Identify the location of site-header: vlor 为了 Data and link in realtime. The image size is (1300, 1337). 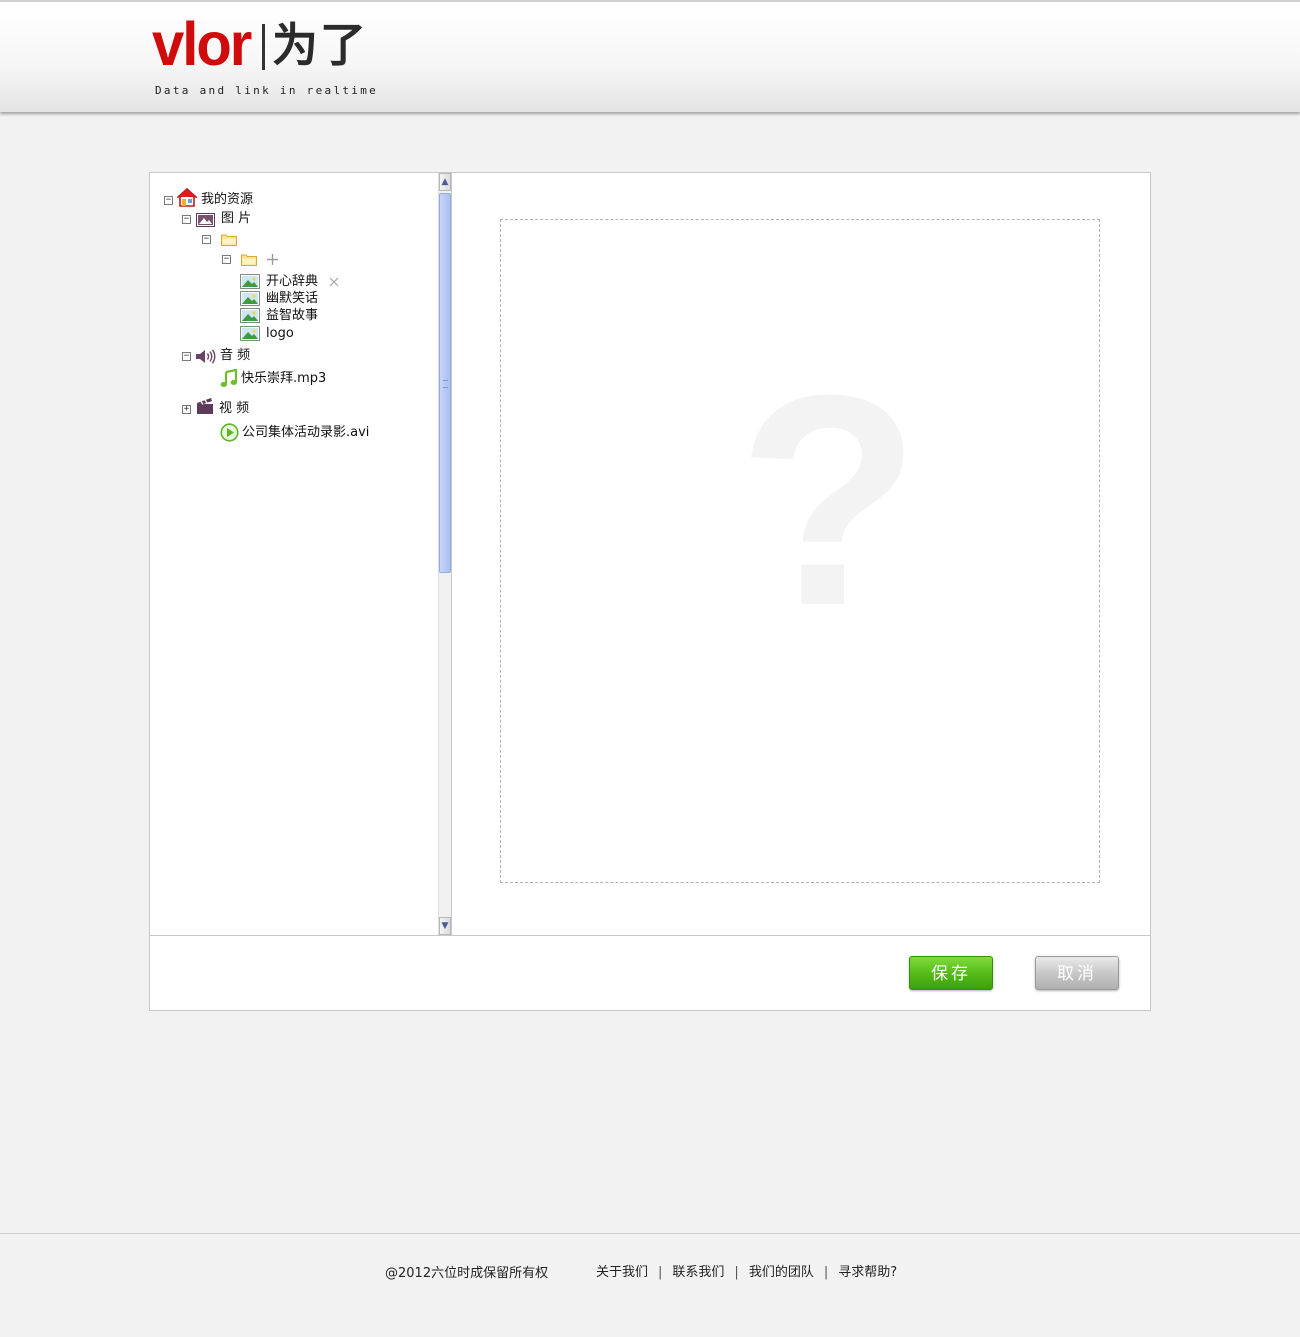
(650, 56).